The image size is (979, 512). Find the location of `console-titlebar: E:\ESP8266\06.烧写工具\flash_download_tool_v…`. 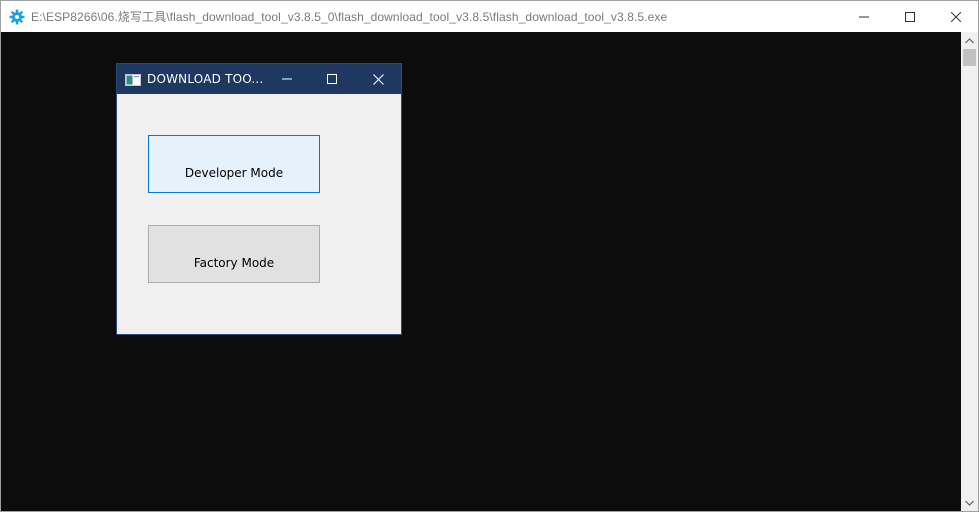

console-titlebar: E:\ESP8266\06.烧写工具\flash_download_tool_v… is located at coordinates (489, 16).